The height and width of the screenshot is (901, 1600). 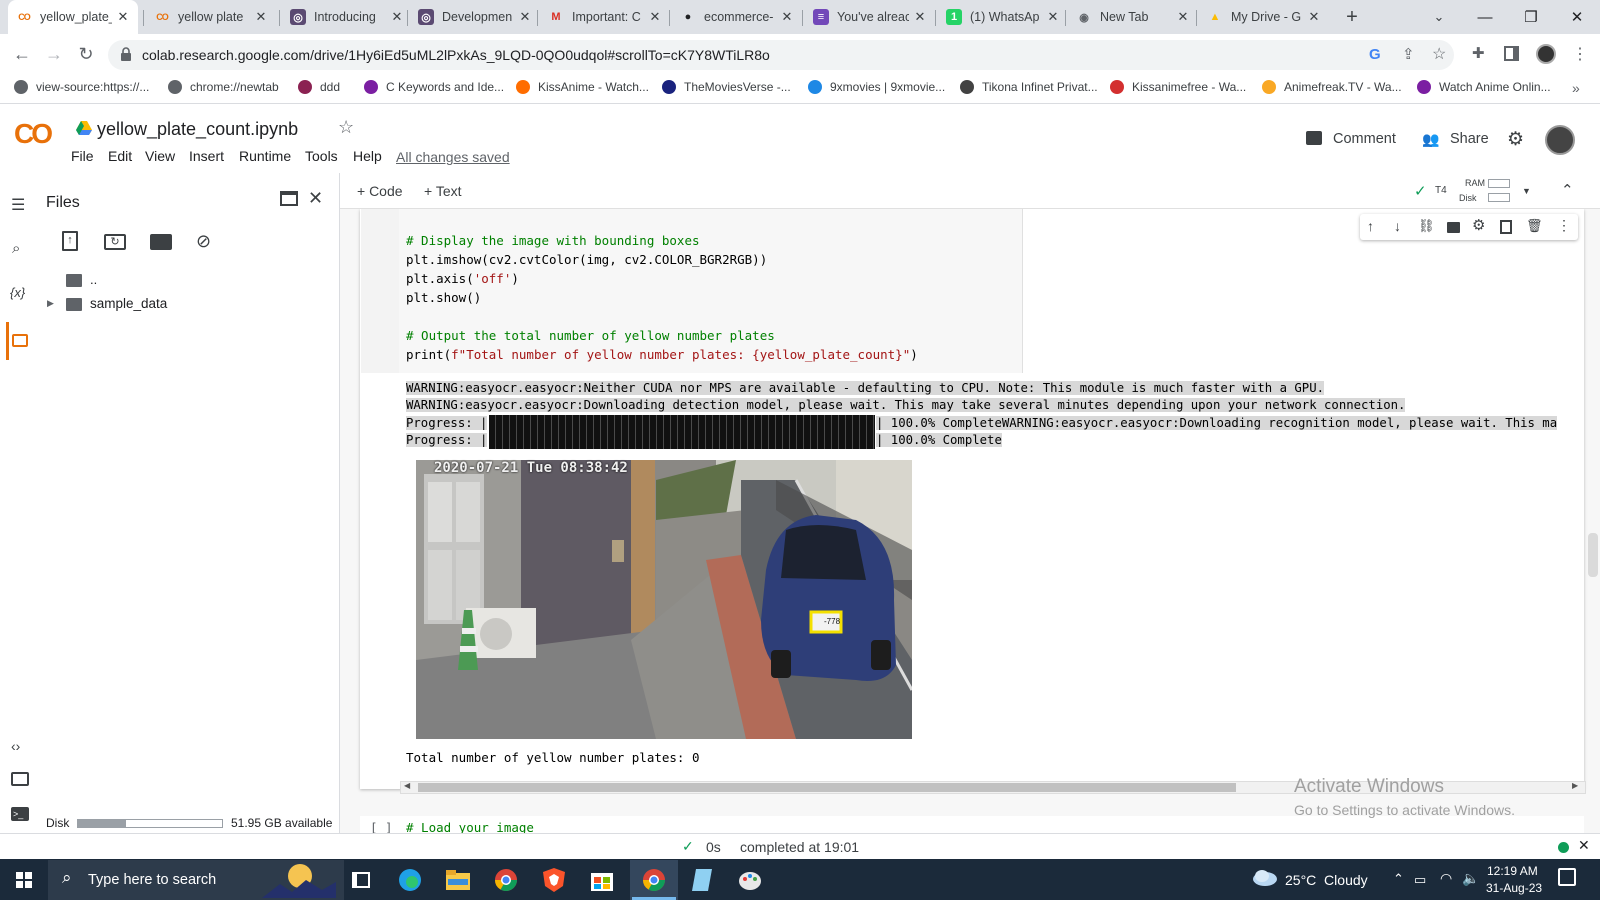 I want to click on people-icon: 👥, so click(x=1430, y=139).